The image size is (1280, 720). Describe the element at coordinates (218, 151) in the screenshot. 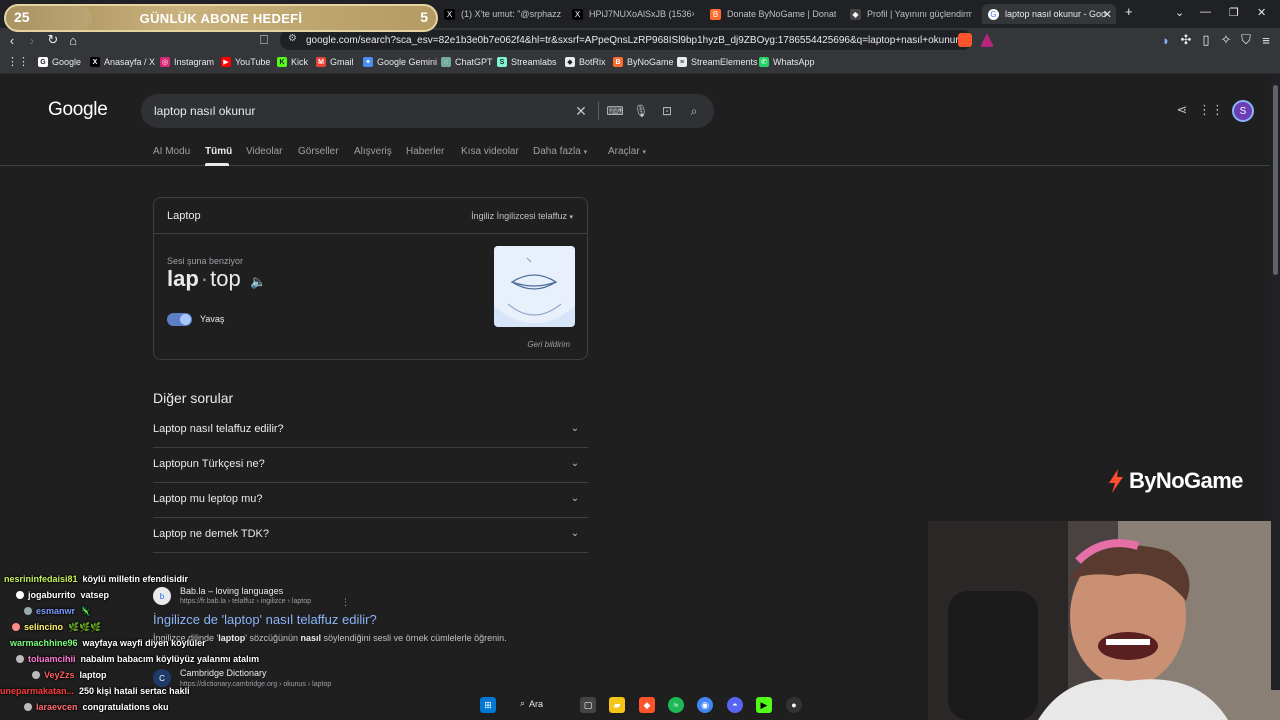

I see `tab-all: Tümü` at that location.